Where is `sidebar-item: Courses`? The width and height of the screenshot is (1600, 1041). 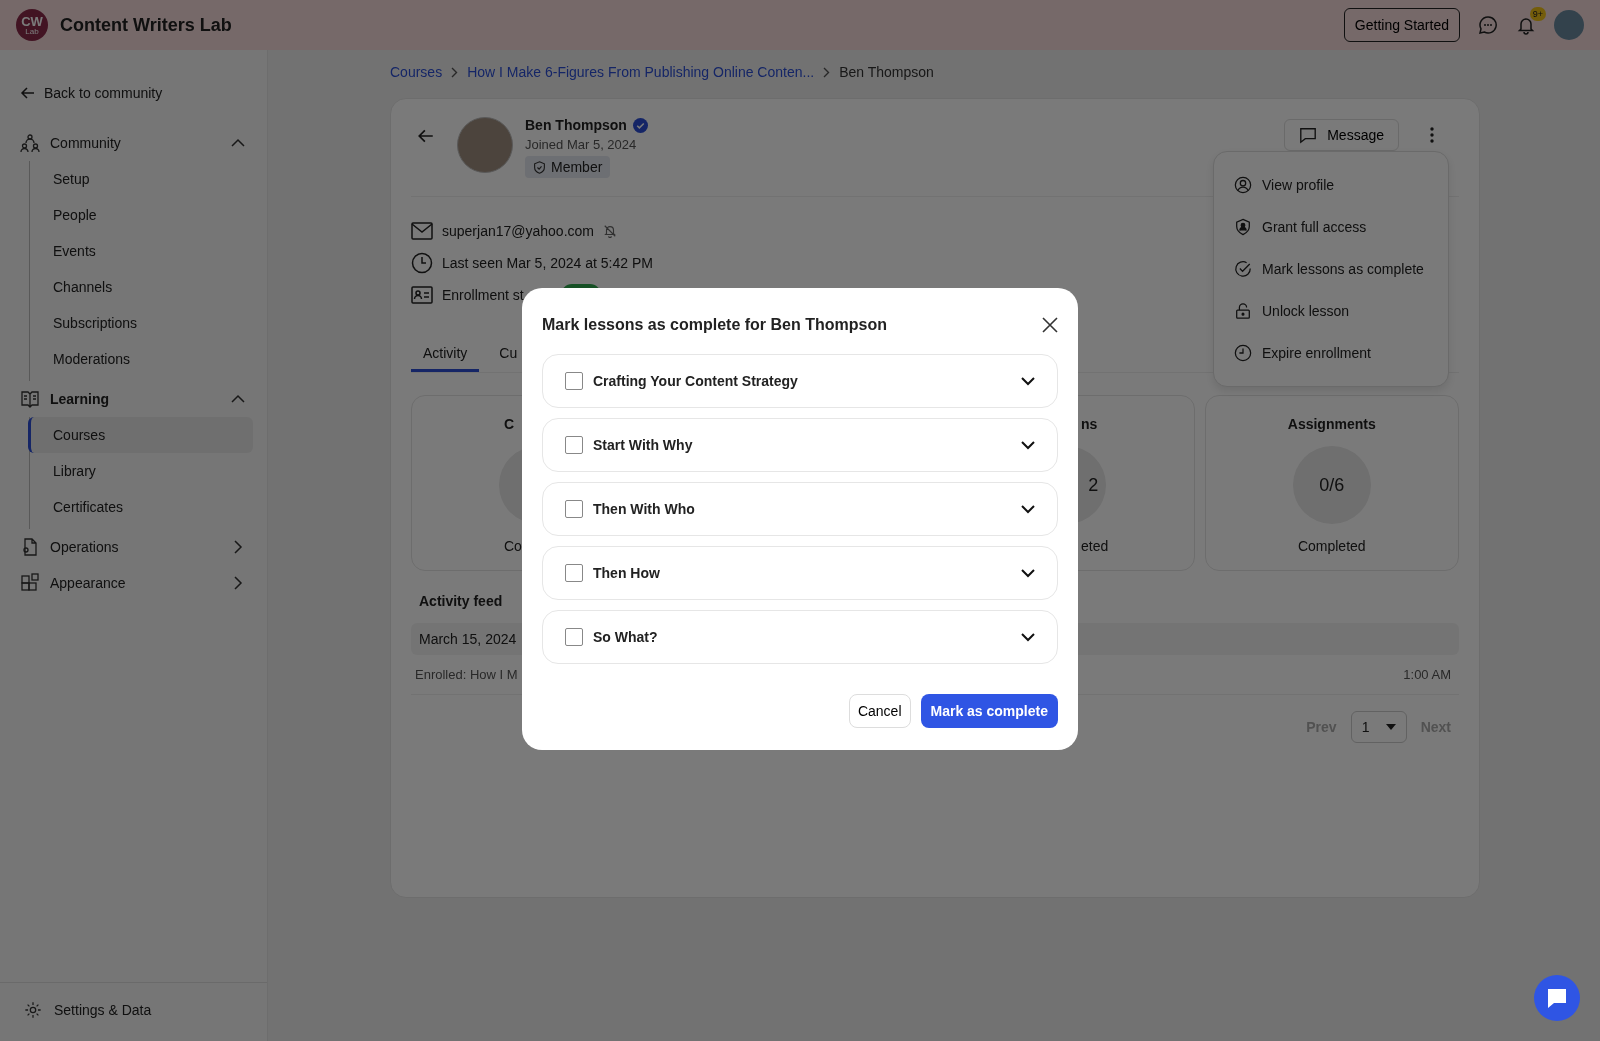
sidebar-item: Courses is located at coordinates (140, 435).